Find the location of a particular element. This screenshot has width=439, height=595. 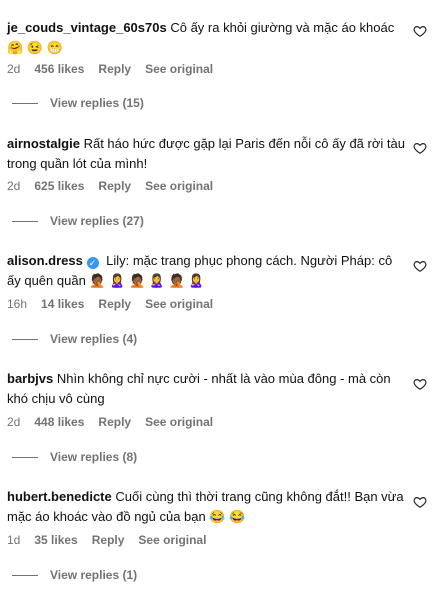

likes-count: 456 likes is located at coordinates (59, 69).